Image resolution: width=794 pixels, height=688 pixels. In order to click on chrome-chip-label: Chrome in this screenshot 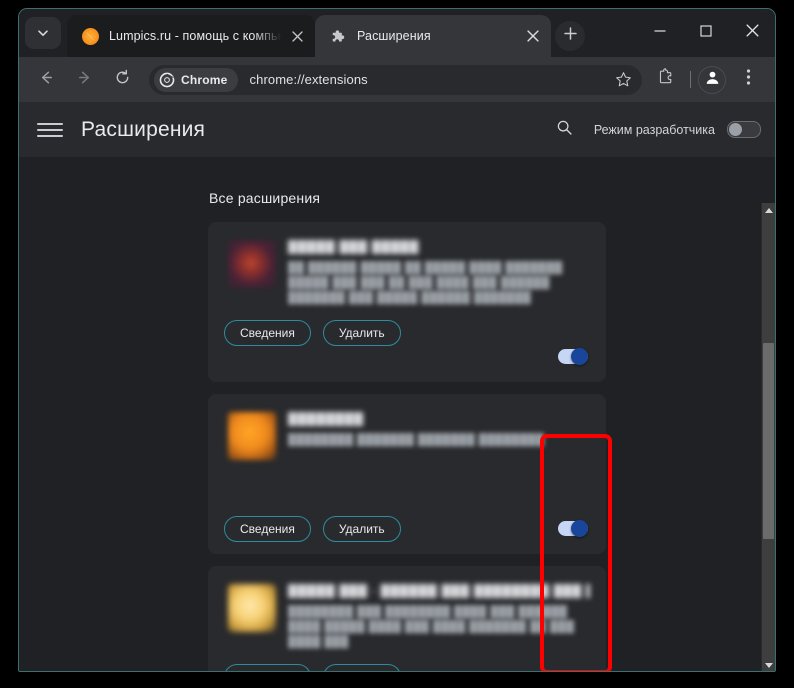, I will do `click(204, 79)`.